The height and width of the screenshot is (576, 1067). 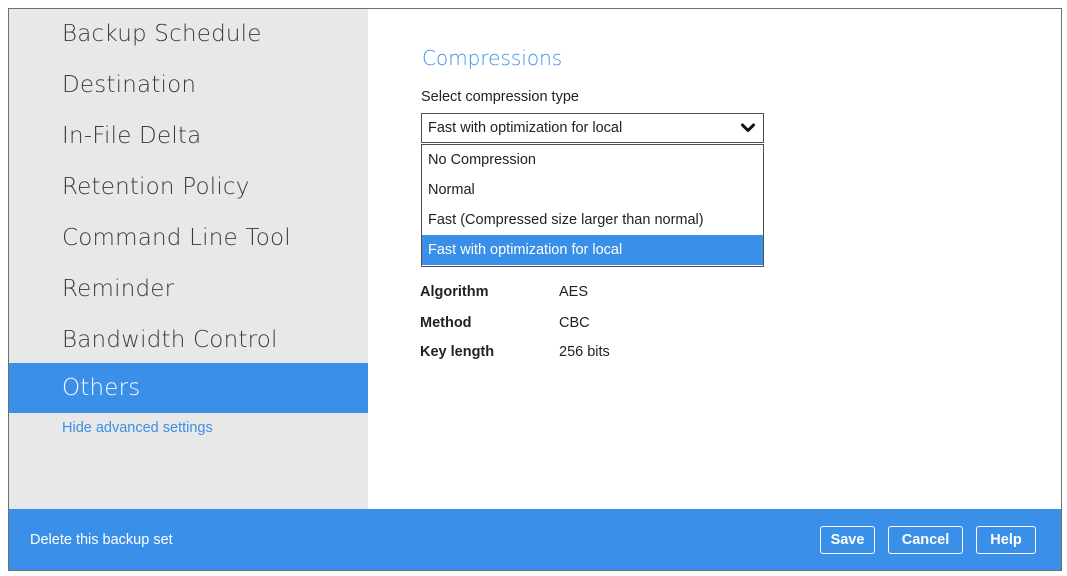 What do you see at coordinates (457, 352) in the screenshot?
I see `key-length-label: Key length` at bounding box center [457, 352].